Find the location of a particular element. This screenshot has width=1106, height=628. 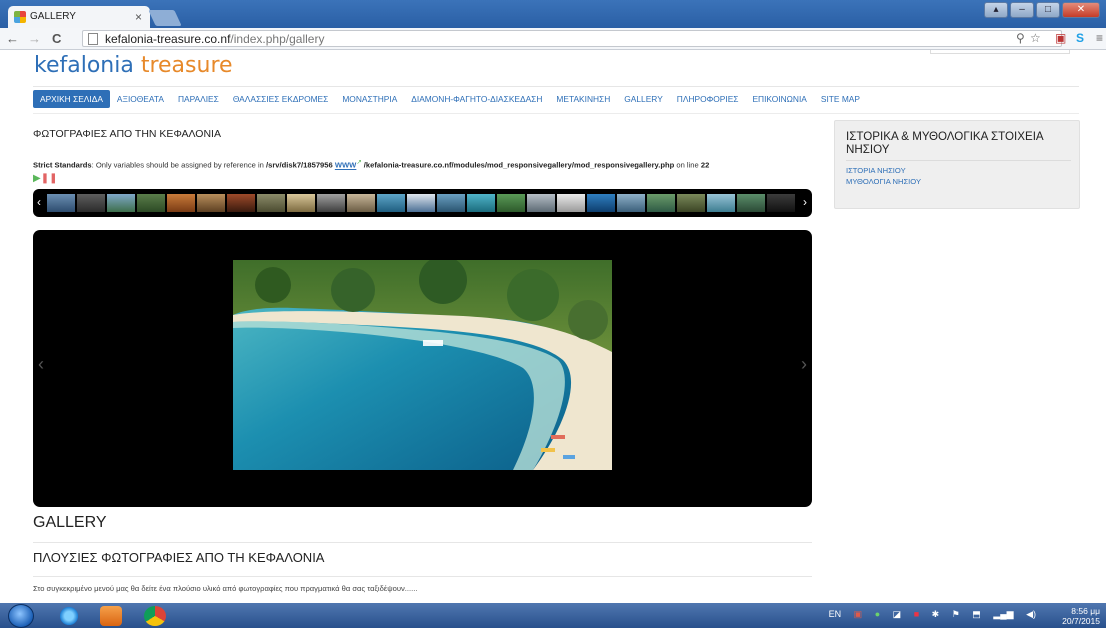

menu-item-home: ΑΡΧΙΚΗ ΣΕΛΙΔΑ is located at coordinates (71, 99).